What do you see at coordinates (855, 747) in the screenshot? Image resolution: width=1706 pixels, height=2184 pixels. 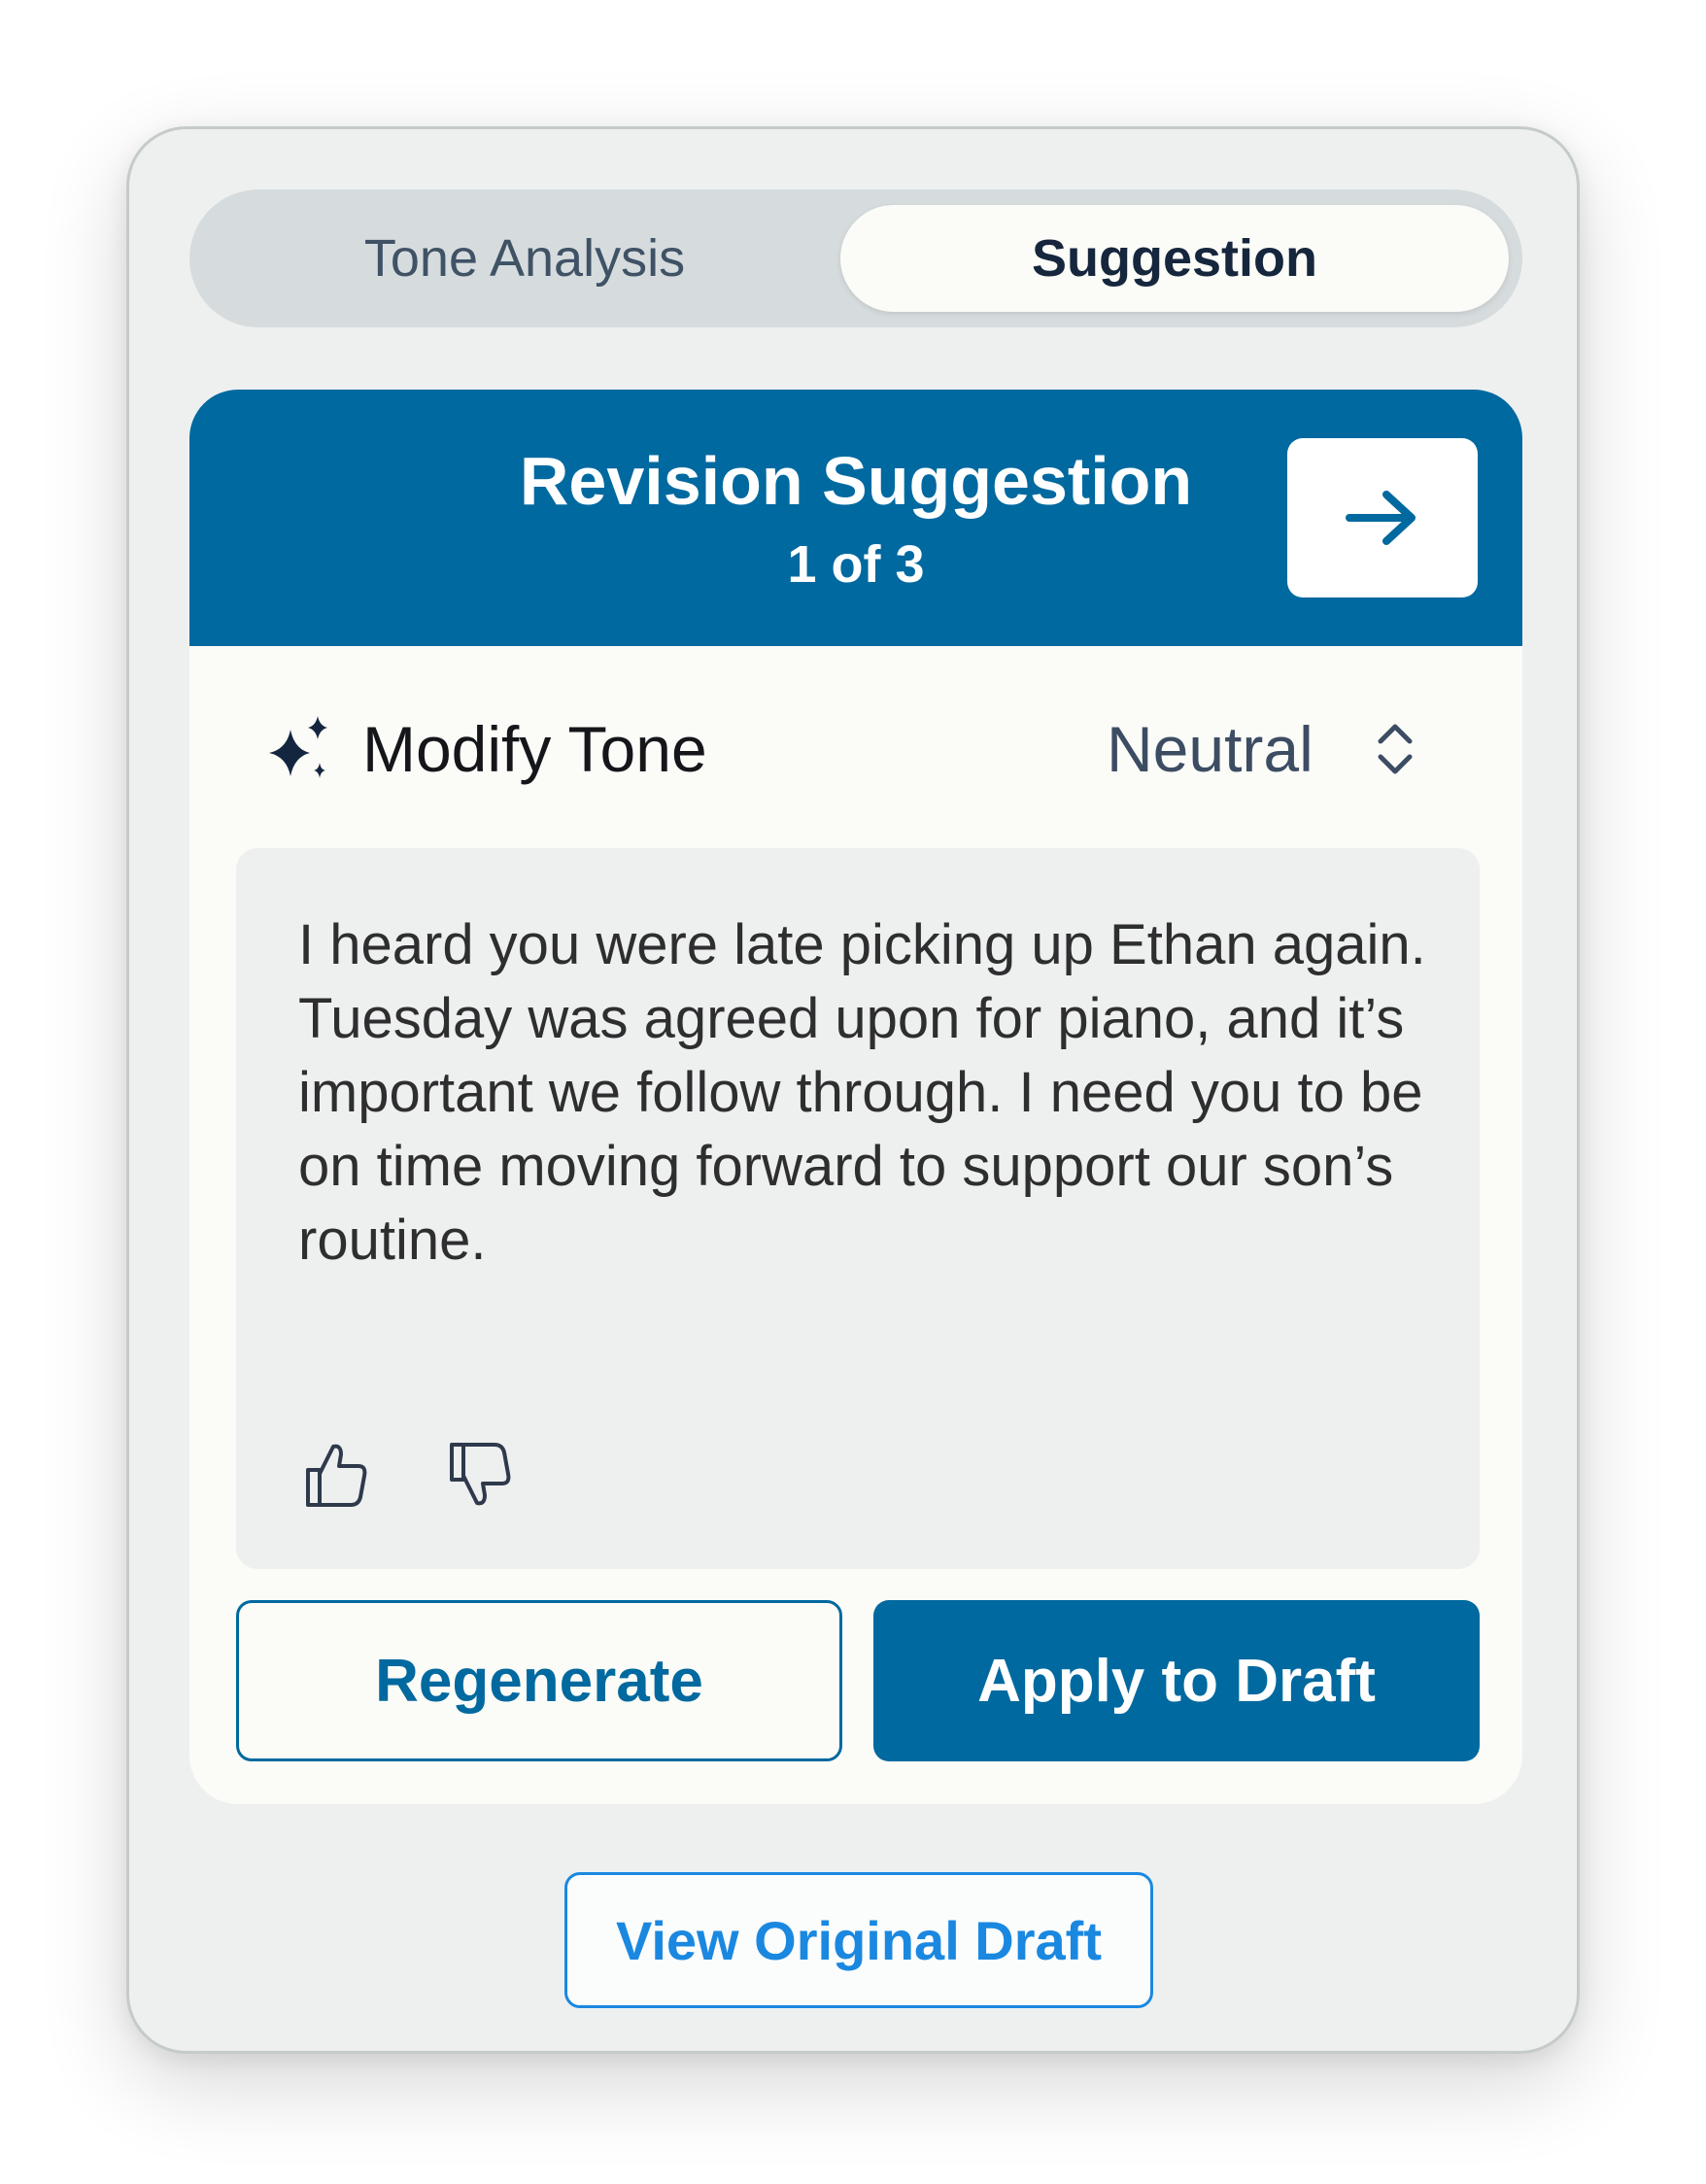 I see `modify-tone-row: Modify Tone Neutral` at bounding box center [855, 747].